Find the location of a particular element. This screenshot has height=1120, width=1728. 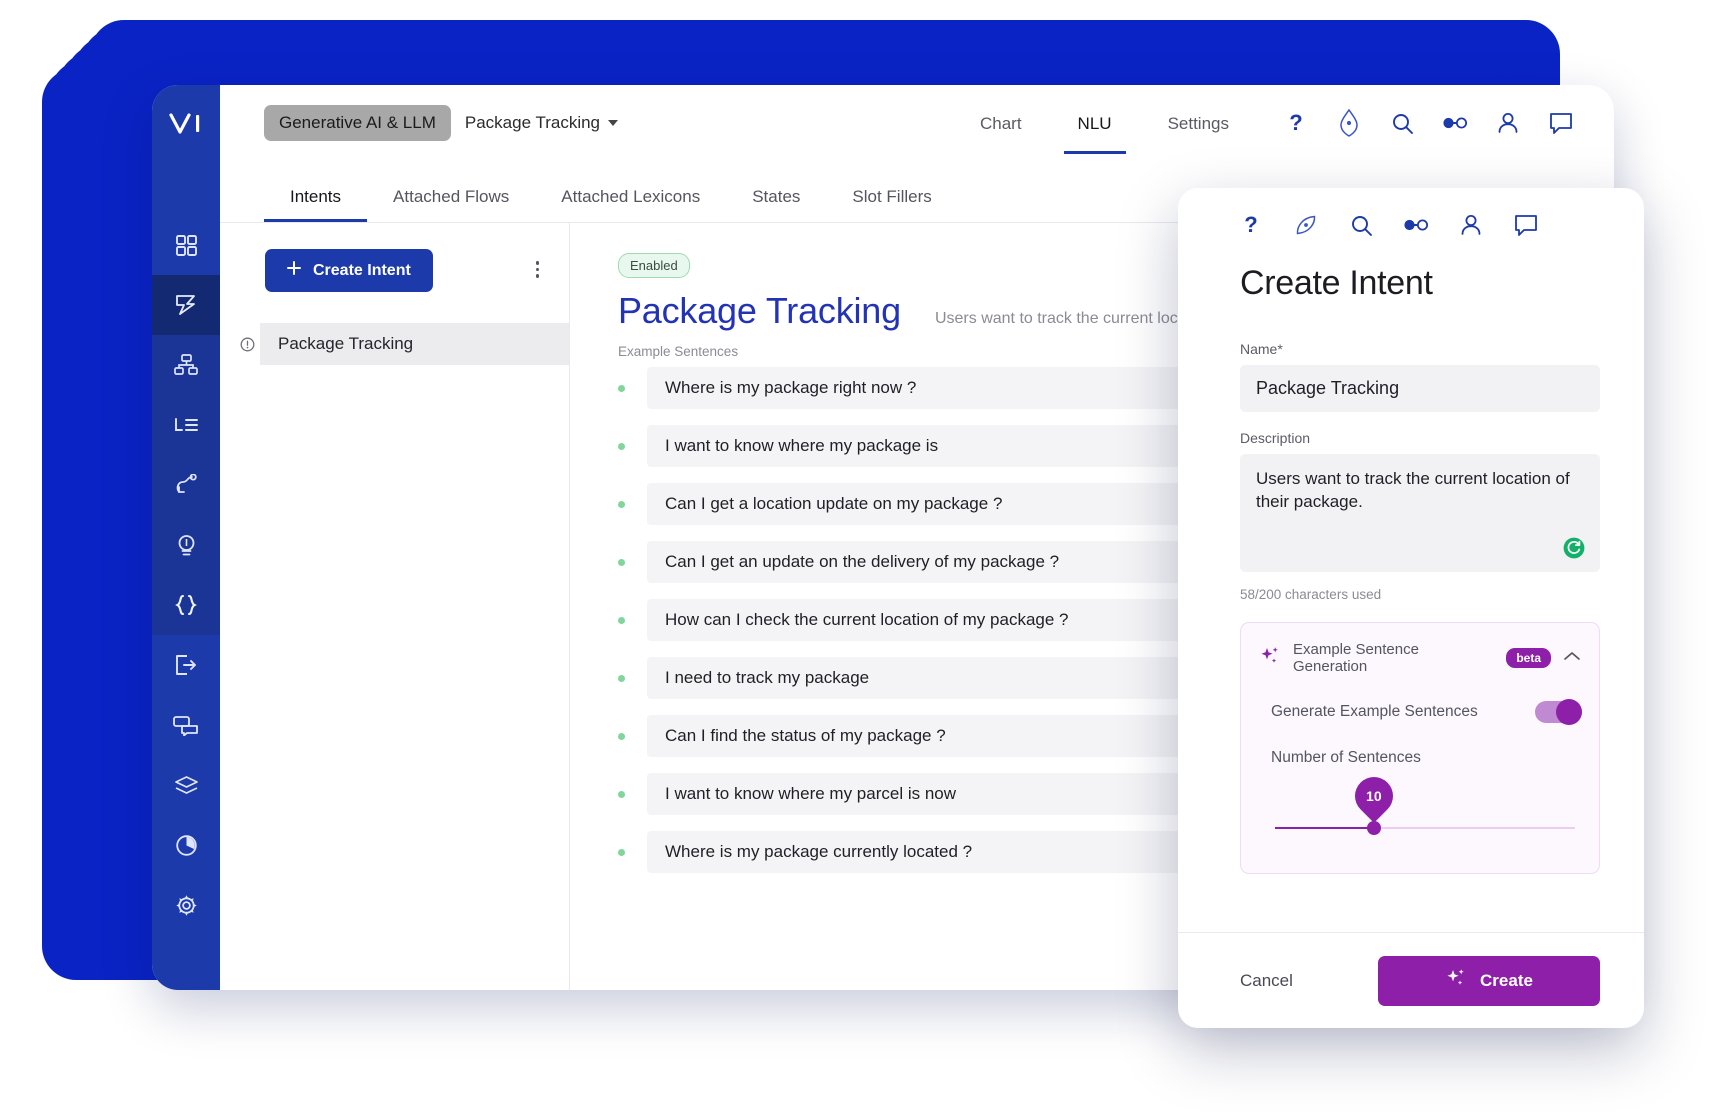

tab-attached-lexicons: Attached Lexicons is located at coordinates (630, 204).